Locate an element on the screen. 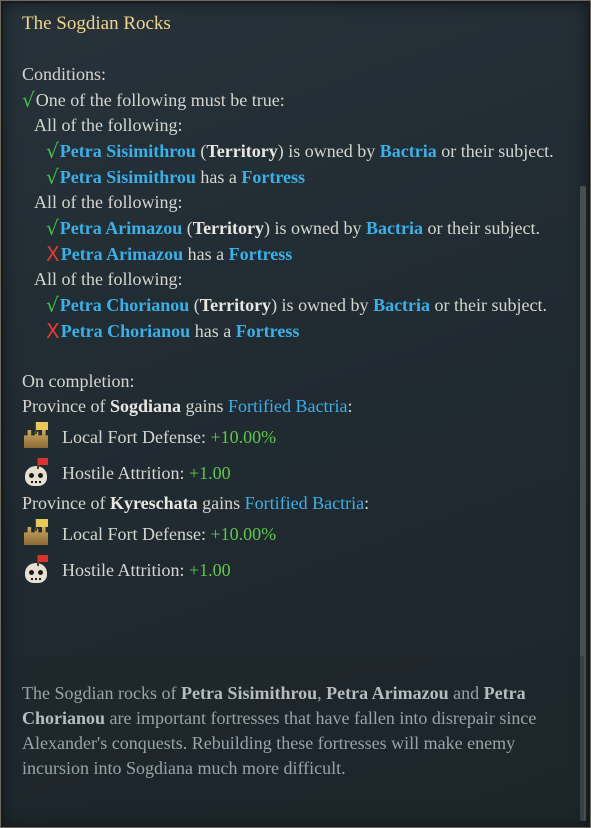 This screenshot has height=828, width=591. condition-has: XPetra Chorianou has a Fortress is located at coordinates (173, 331).